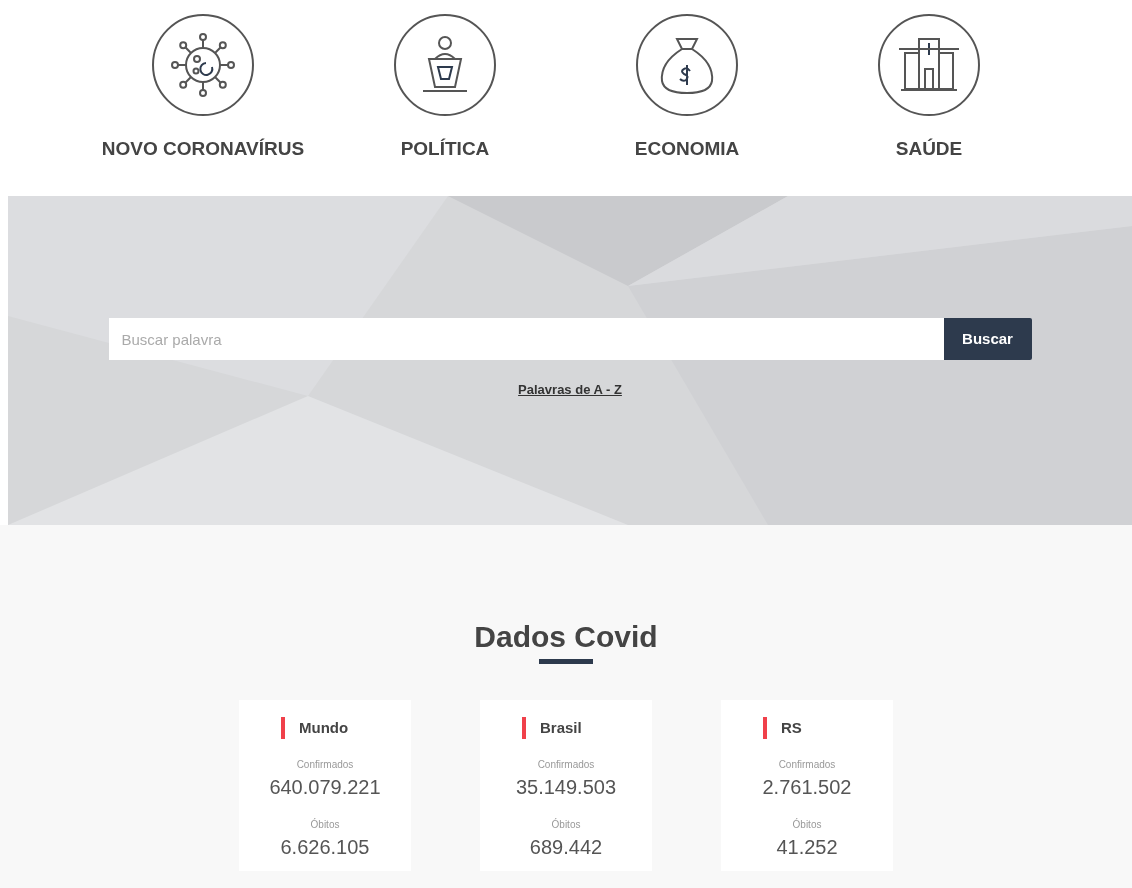 Image resolution: width=1132 pixels, height=888 pixels. Describe the element at coordinates (445, 65) in the screenshot. I see `podium-icon` at that location.